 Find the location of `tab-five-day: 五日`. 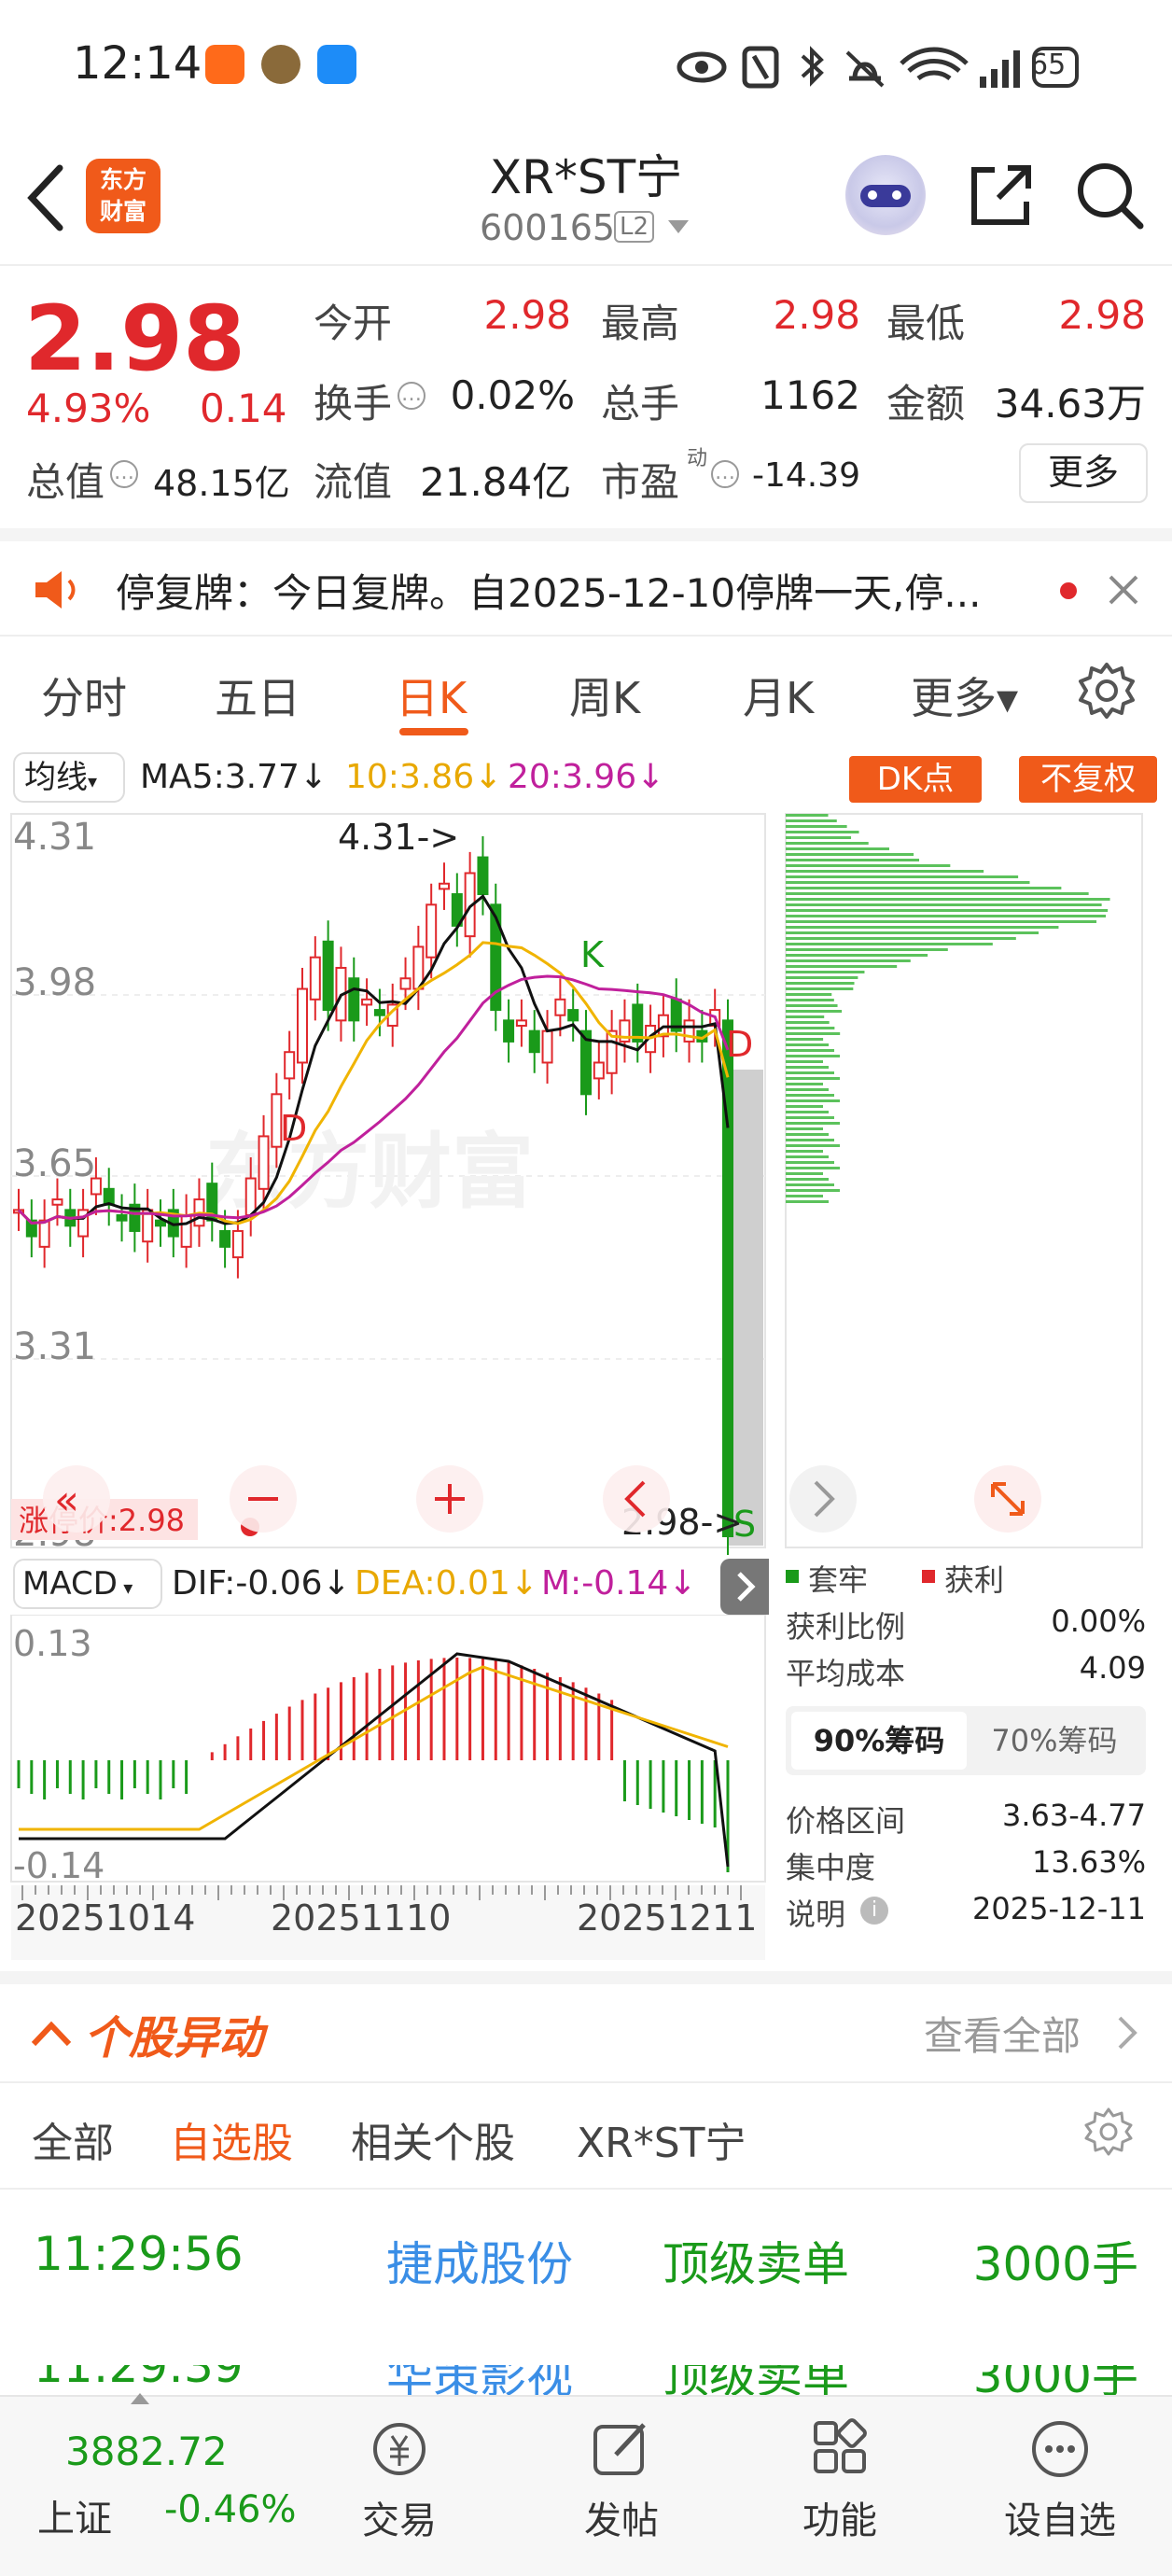

tab-five-day: 五日 is located at coordinates (257, 695).